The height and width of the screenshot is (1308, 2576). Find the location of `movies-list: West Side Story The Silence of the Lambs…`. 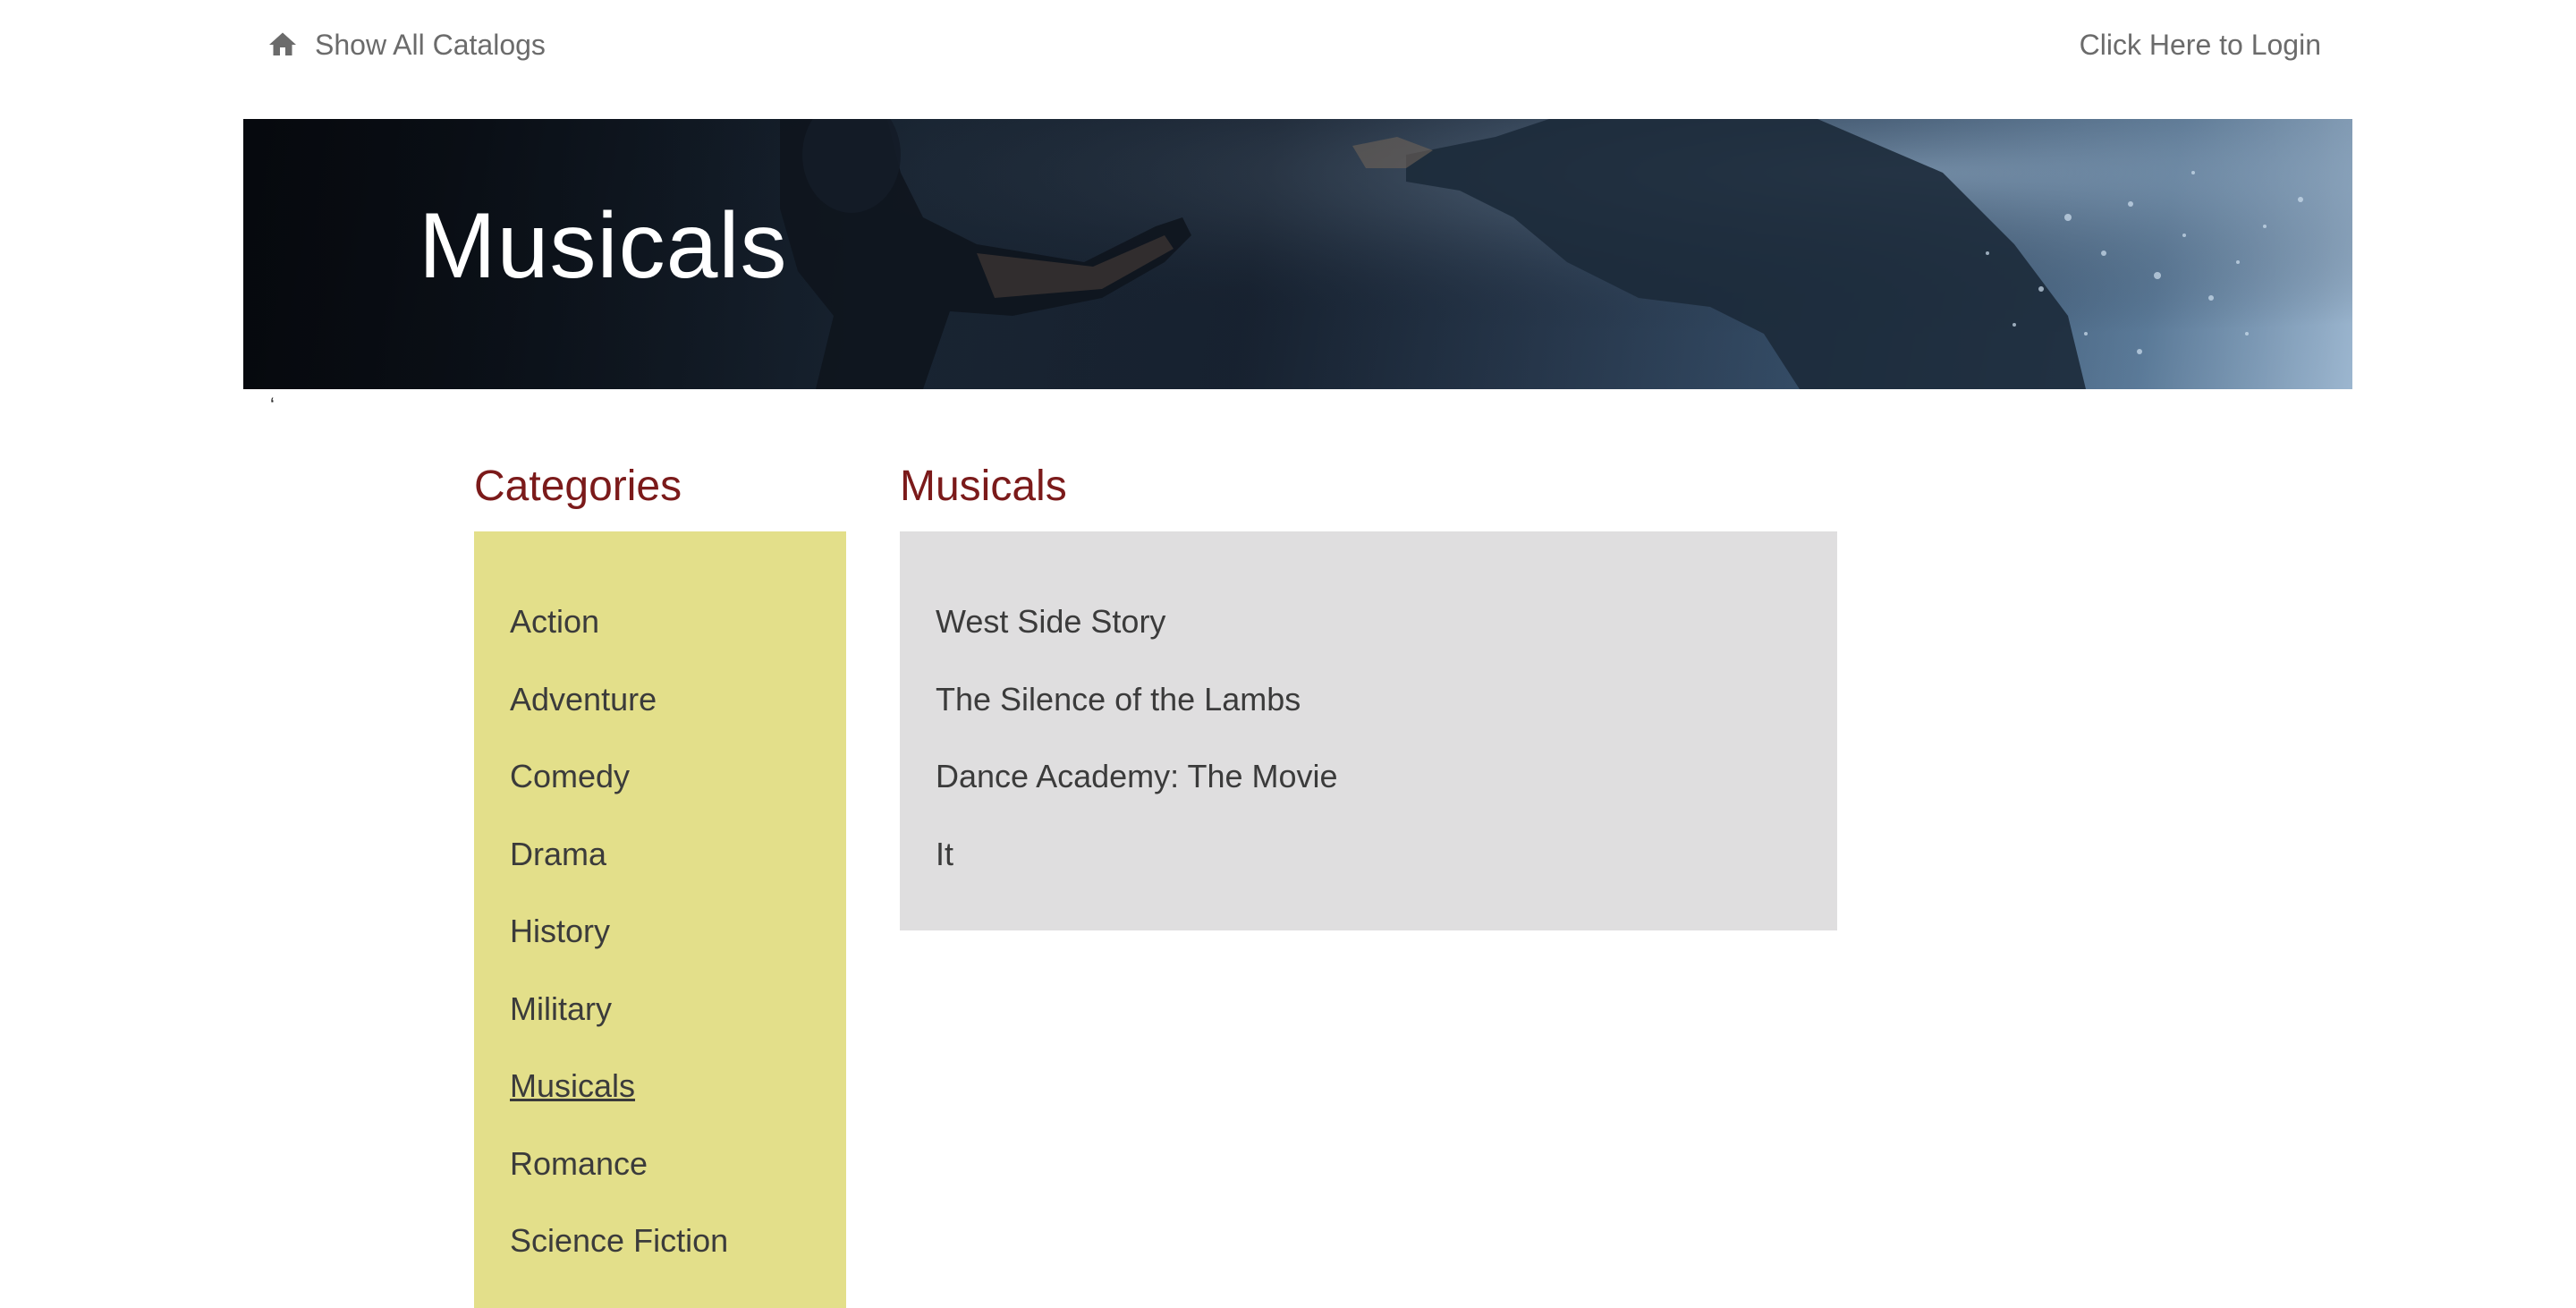

movies-list: West Side Story The Silence of the Lambs… is located at coordinates (1137, 758).